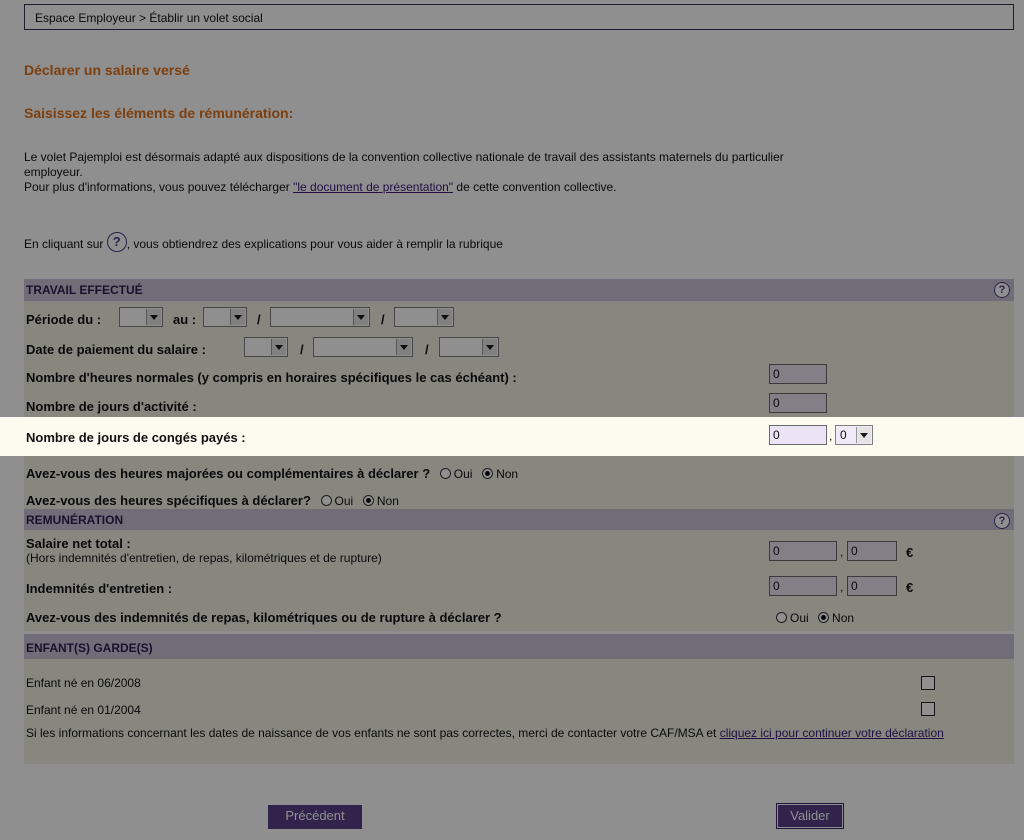  What do you see at coordinates (83, 710) in the screenshot?
I see `enfant-label-2: Enfant né en 01/2004` at bounding box center [83, 710].